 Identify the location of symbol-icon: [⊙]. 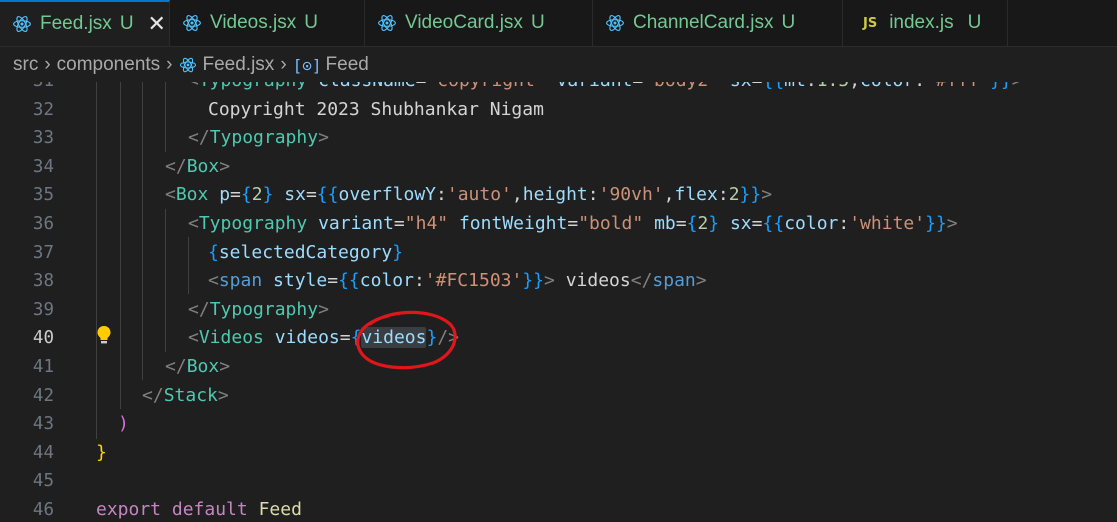
(307, 65).